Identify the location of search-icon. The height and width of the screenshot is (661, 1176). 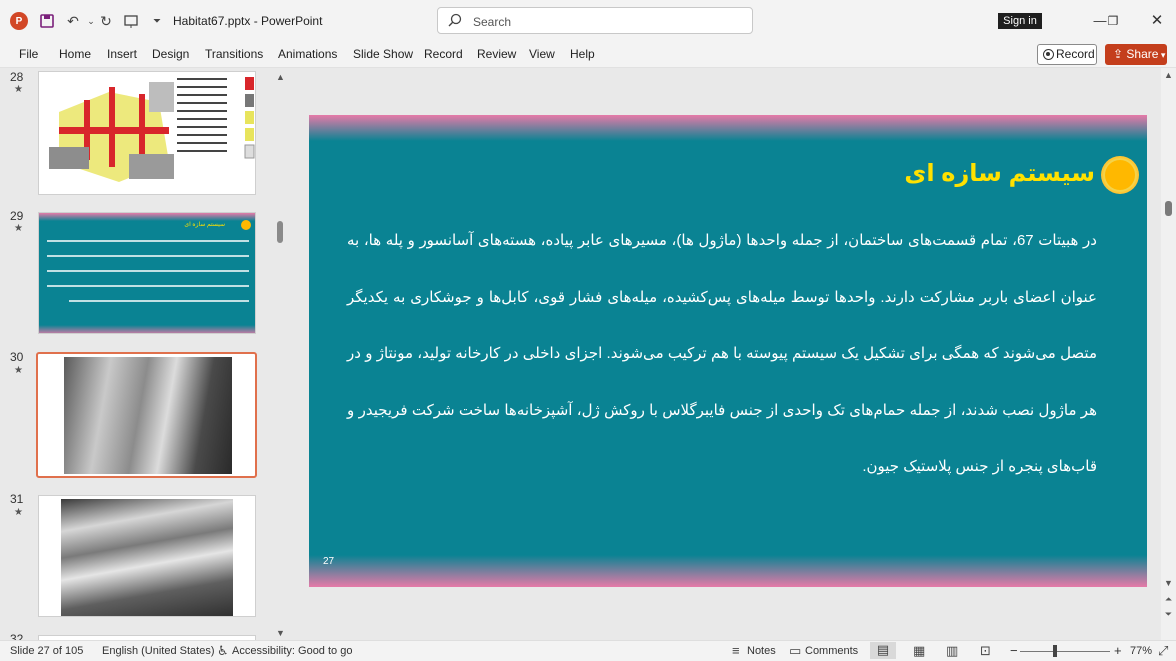
(455, 21).